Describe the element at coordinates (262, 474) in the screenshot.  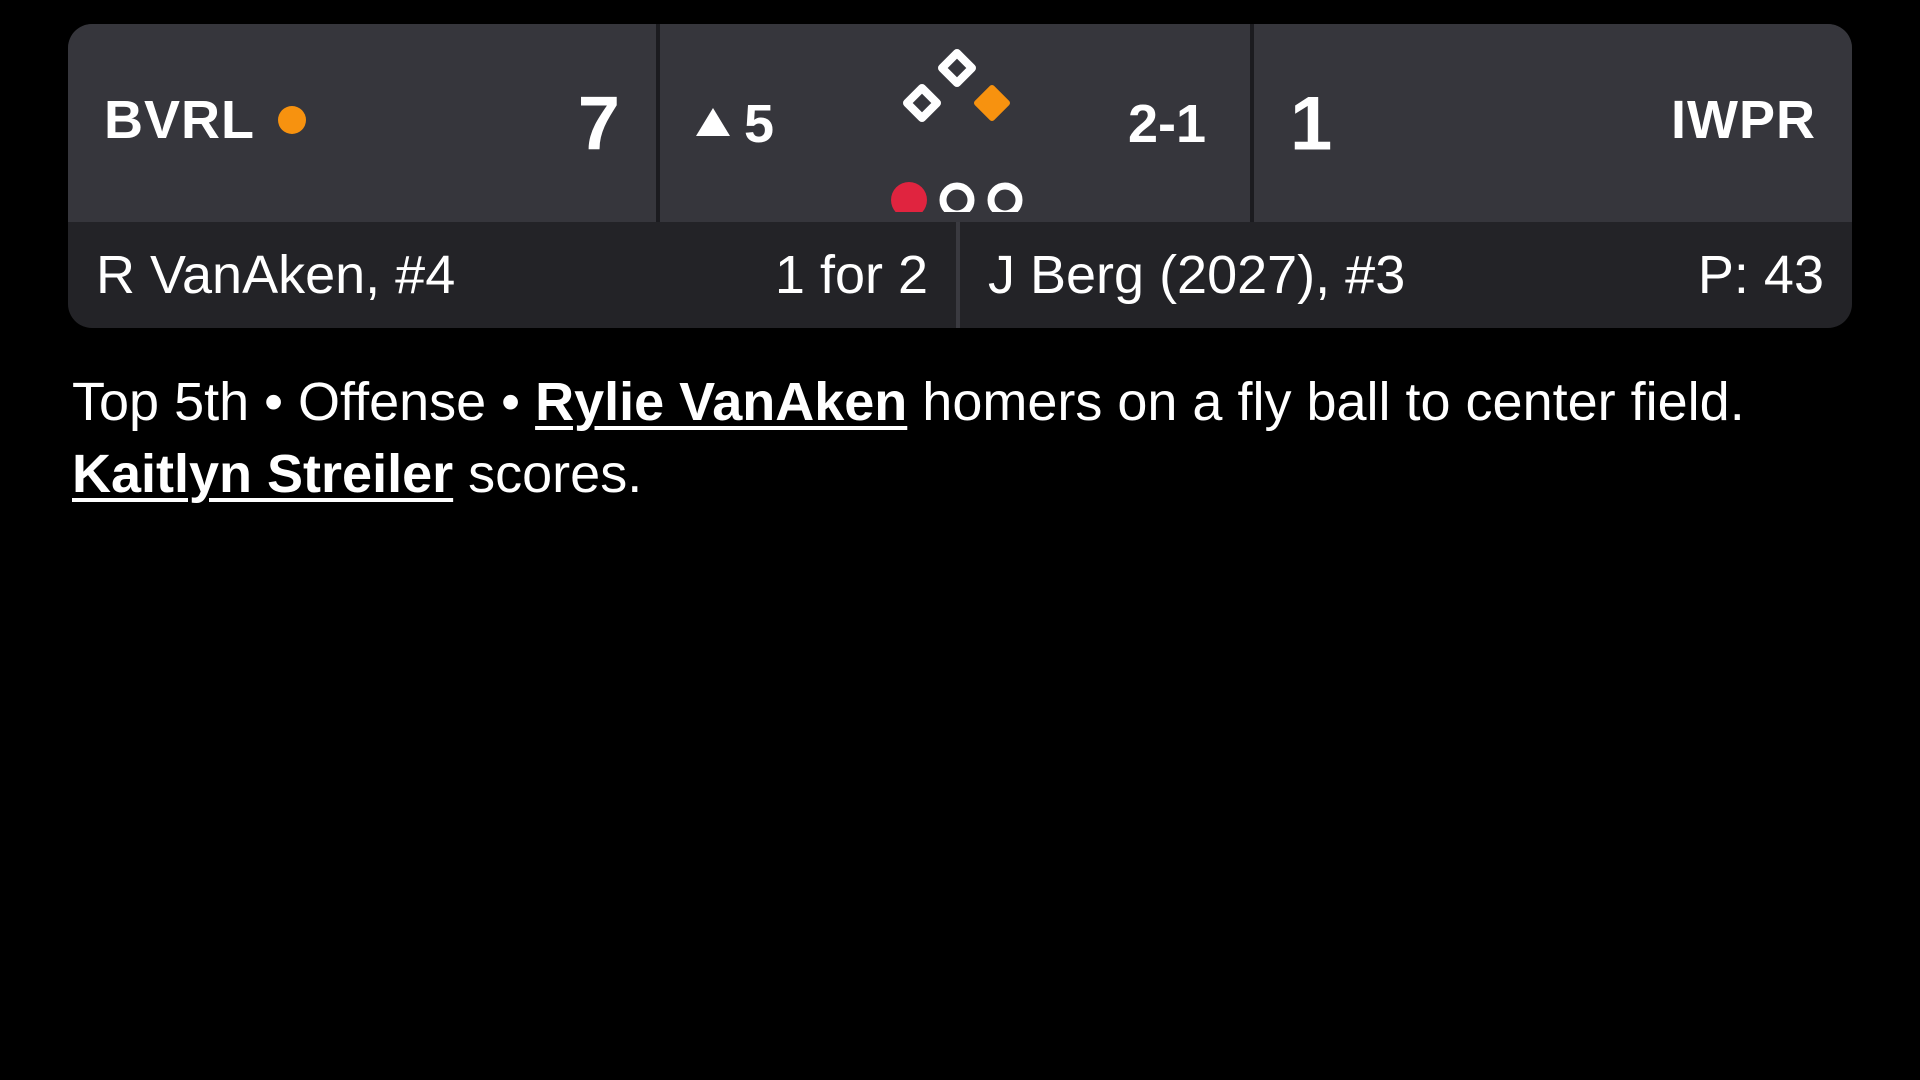
I see `player-link-runner: Kaitlyn Streiler` at that location.